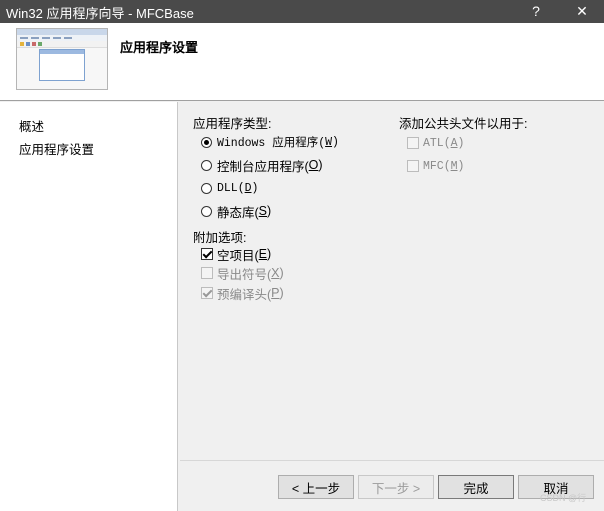 The image size is (604, 511). Describe the element at coordinates (236, 211) in the screenshot. I see `radio-static-lib: 静态库(S)` at that location.